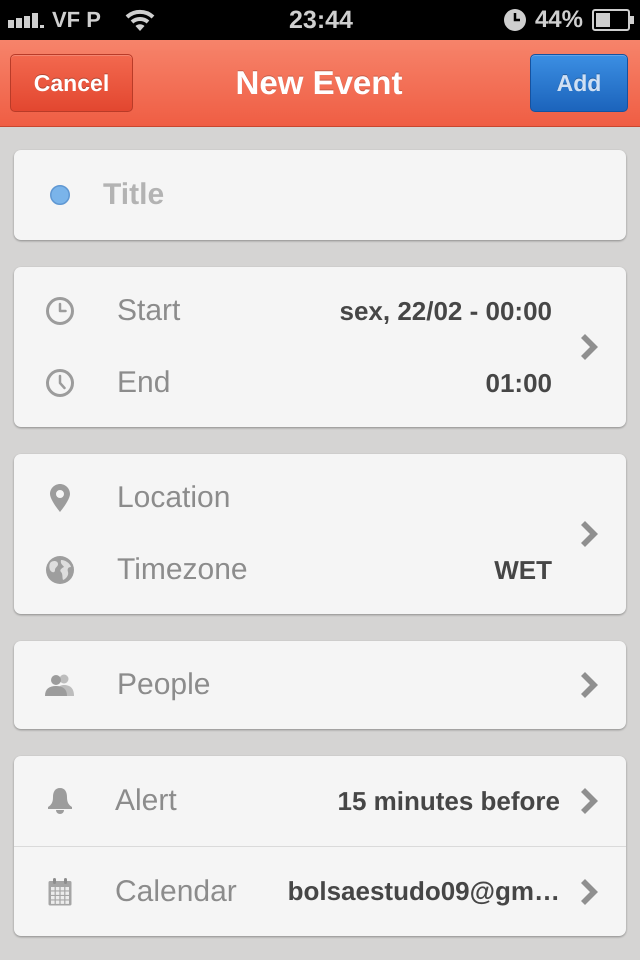 The width and height of the screenshot is (640, 960). I want to click on signal-icon, so click(26, 20).